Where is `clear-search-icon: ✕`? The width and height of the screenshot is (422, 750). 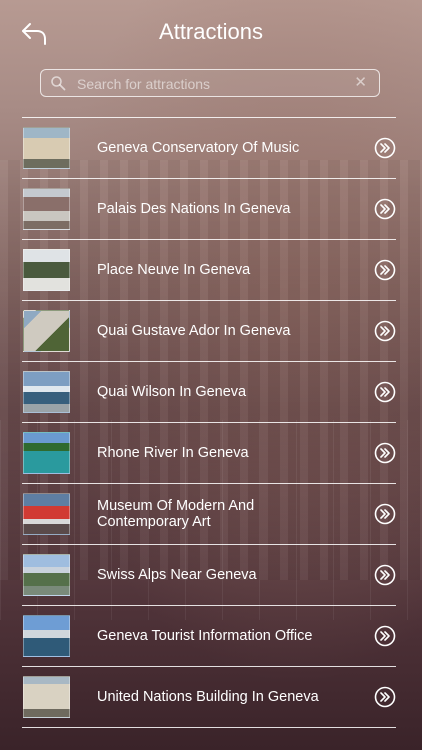 clear-search-icon: ✕ is located at coordinates (360, 83).